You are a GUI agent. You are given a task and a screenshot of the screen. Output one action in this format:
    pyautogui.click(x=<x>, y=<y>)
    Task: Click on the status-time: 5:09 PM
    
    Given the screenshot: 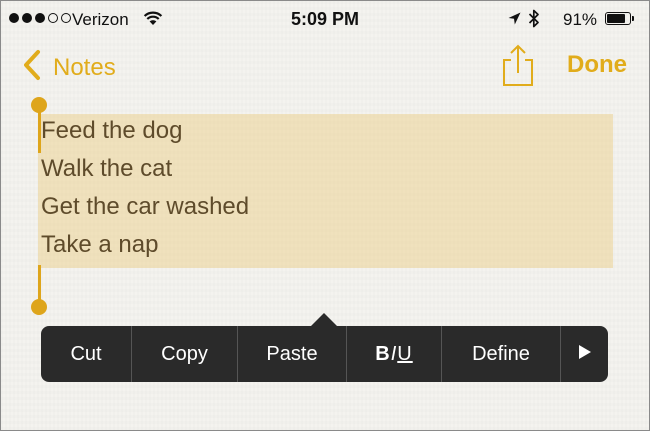 What is the action you would take?
    pyautogui.click(x=325, y=19)
    